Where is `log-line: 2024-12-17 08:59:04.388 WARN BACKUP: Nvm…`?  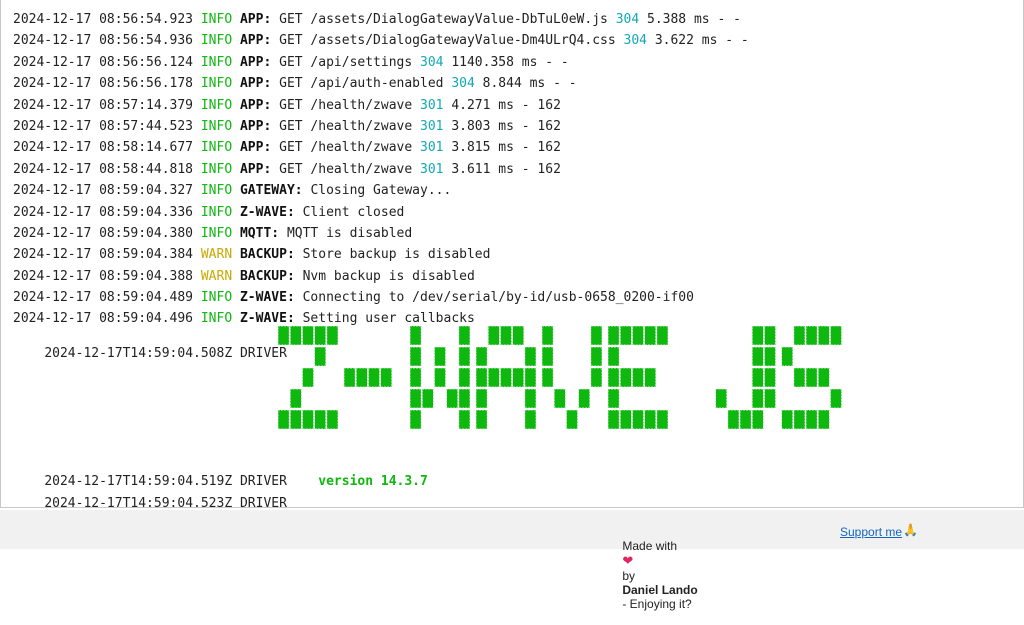 log-line: 2024-12-17 08:59:04.388 WARN BACKUP: Nvm… is located at coordinates (244, 276).